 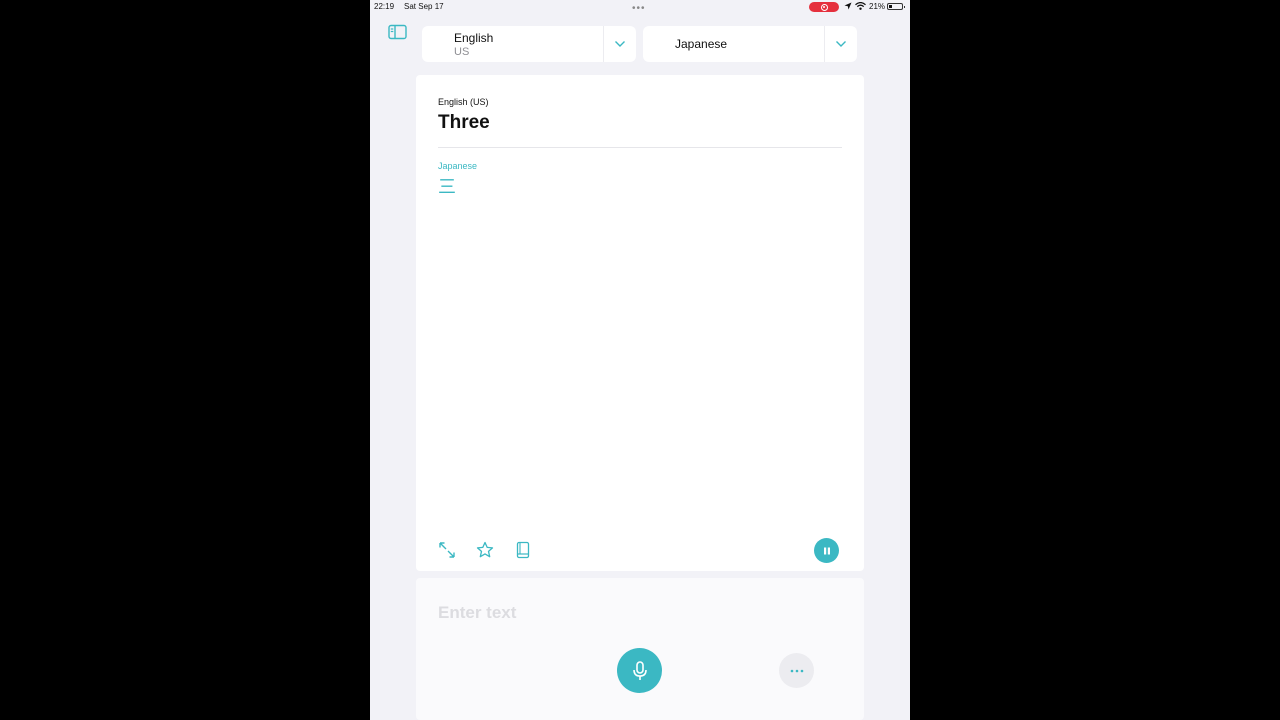 What do you see at coordinates (701, 44) in the screenshot?
I see `target-language-name: Japanese` at bounding box center [701, 44].